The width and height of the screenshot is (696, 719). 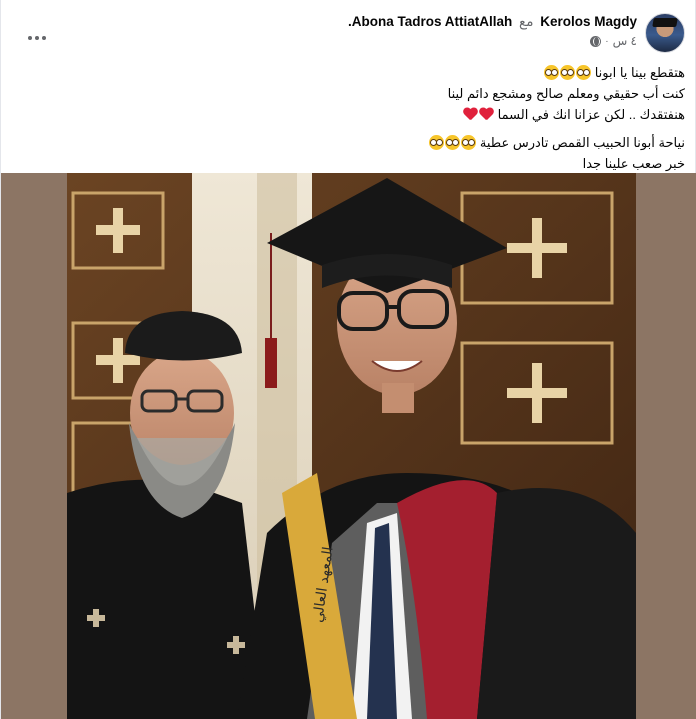 I want to click on post-line-2-text: كنت أب حقيقي ومعلم صالح ومشجع دائم لينا, so click(x=566, y=93).